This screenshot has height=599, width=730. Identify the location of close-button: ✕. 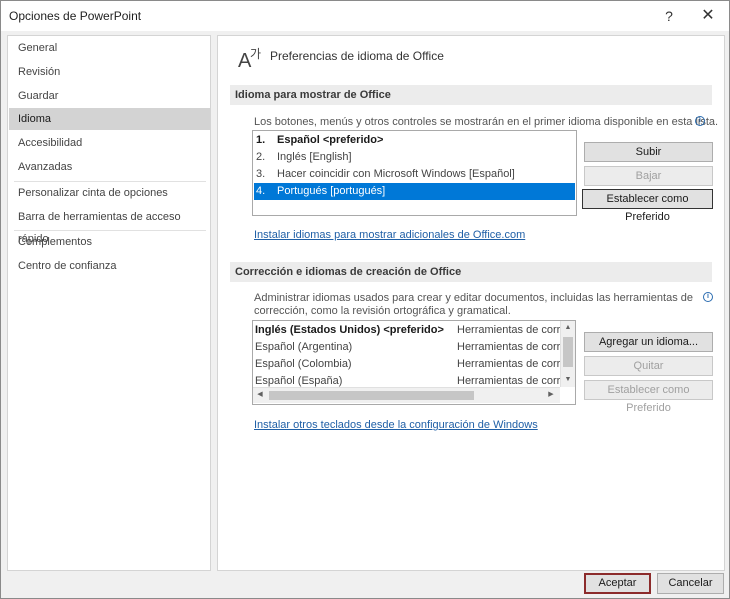
(708, 16).